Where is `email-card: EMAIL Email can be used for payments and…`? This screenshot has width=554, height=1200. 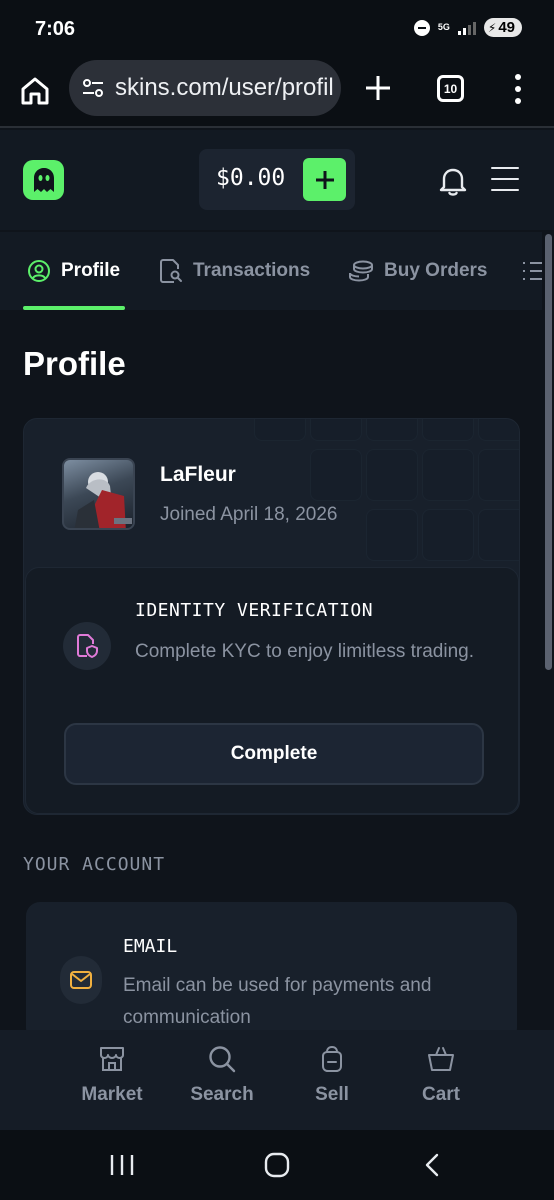
email-card: EMAIL Email can be used for payments and… is located at coordinates (271, 972).